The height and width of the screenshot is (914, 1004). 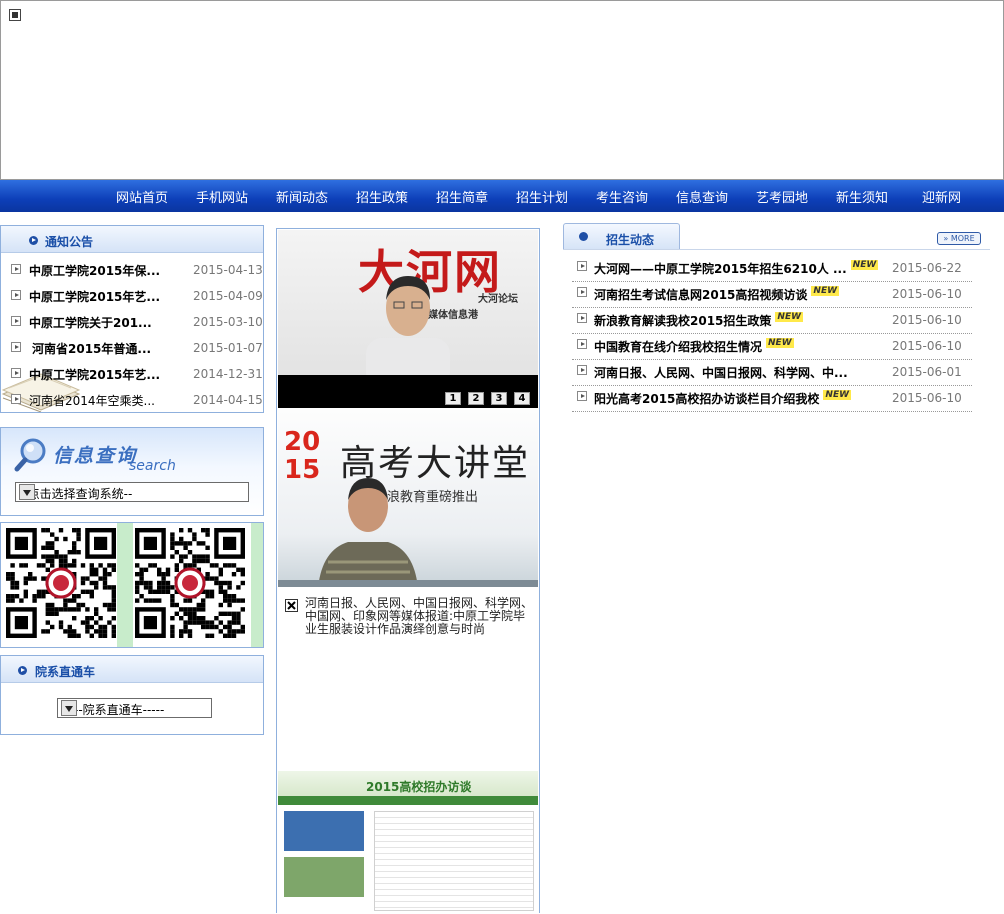 I want to click on admissions-title: 招生动态, so click(x=630, y=240).